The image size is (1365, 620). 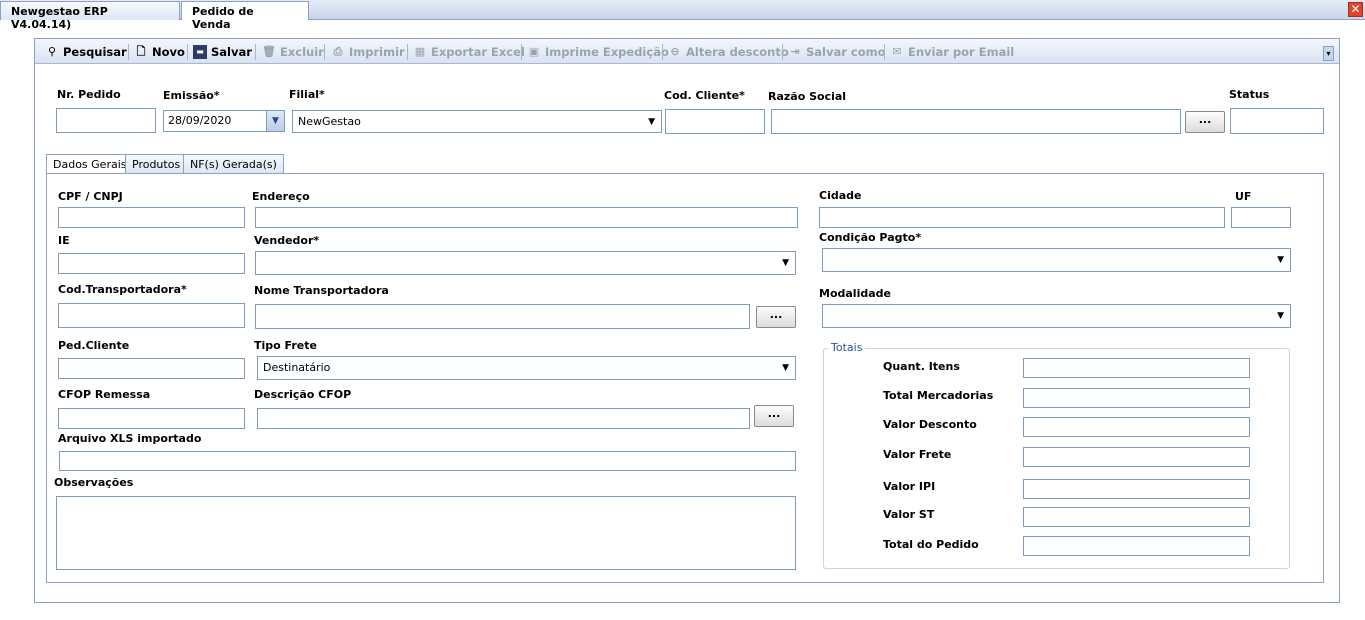 What do you see at coordinates (200, 52) in the screenshot?
I see `floppy-disk-icon: ▬` at bounding box center [200, 52].